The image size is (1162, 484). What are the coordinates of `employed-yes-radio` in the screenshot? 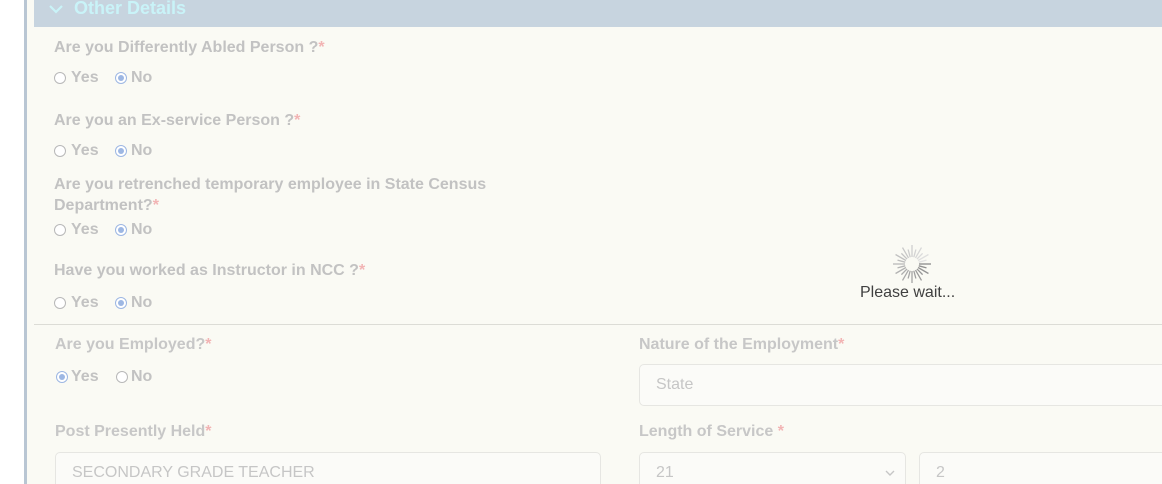 It's located at (62, 377).